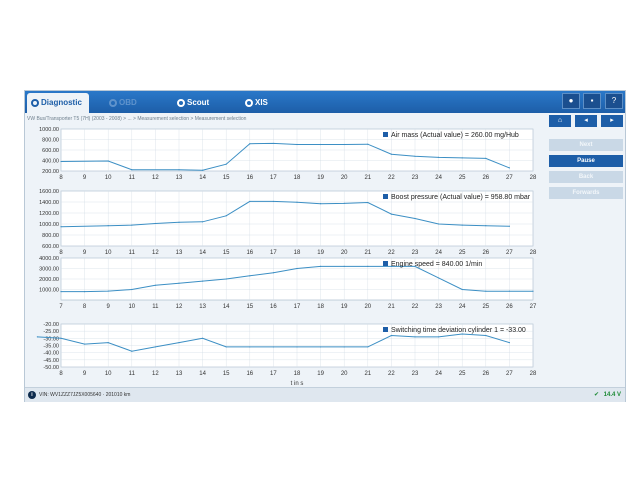 This screenshot has width=640, height=480. Describe the element at coordinates (273, 374) in the screenshot. I see `x-tick-label: 17` at that location.